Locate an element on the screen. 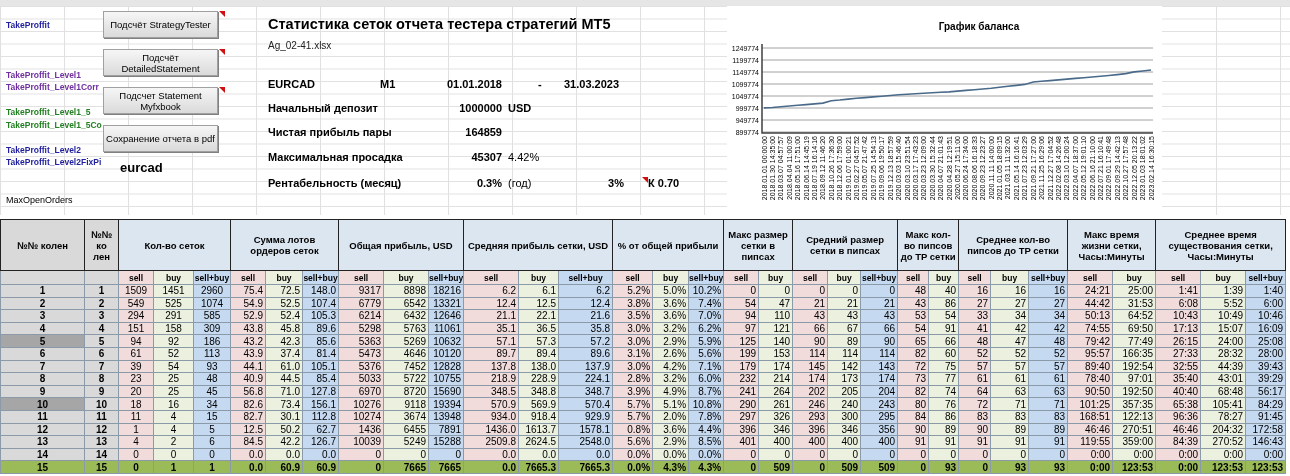 This screenshot has width=1290, height=476. stat-label: Начальный депозит is located at coordinates (323, 107).